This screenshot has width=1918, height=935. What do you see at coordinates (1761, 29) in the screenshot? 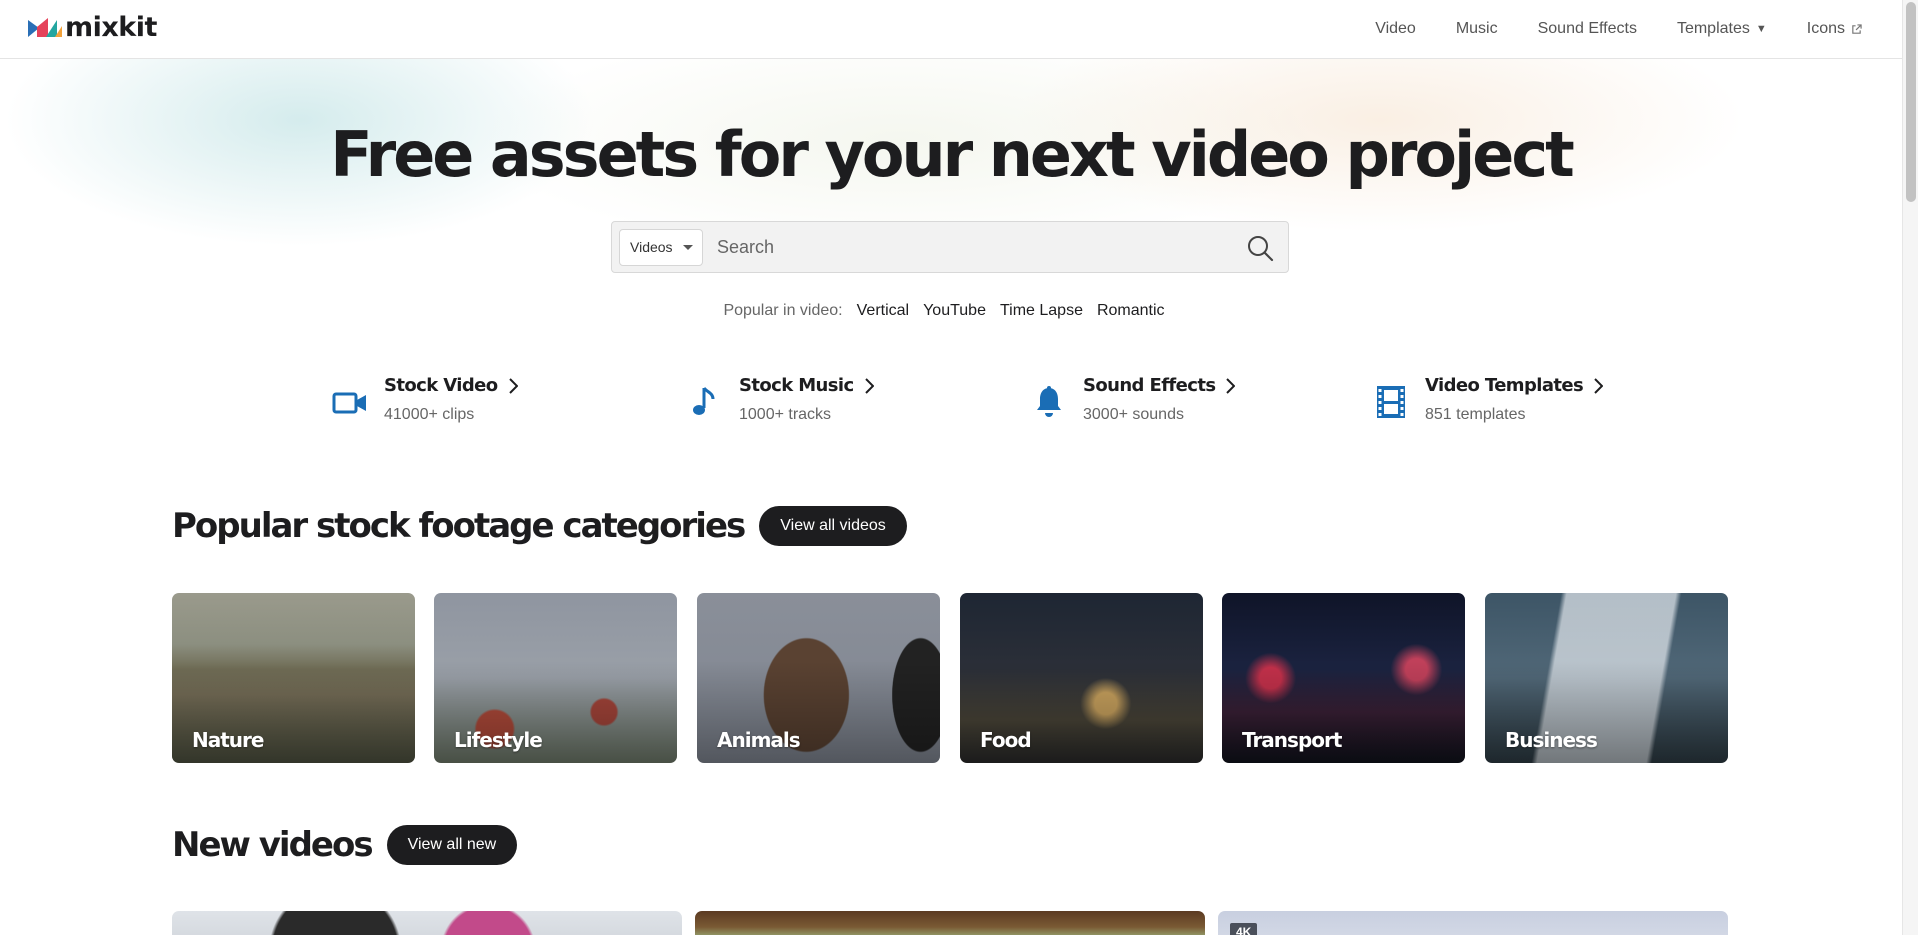
I see `caret-down-icon: ▼` at bounding box center [1761, 29].